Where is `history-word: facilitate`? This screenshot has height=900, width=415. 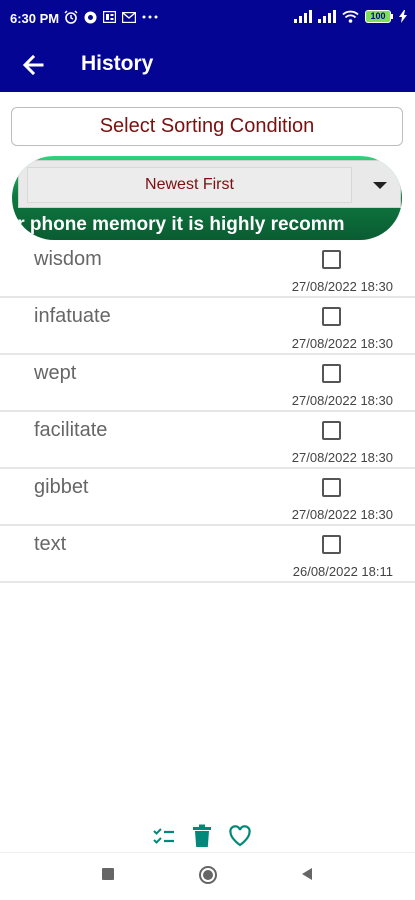 history-word: facilitate is located at coordinates (71, 430).